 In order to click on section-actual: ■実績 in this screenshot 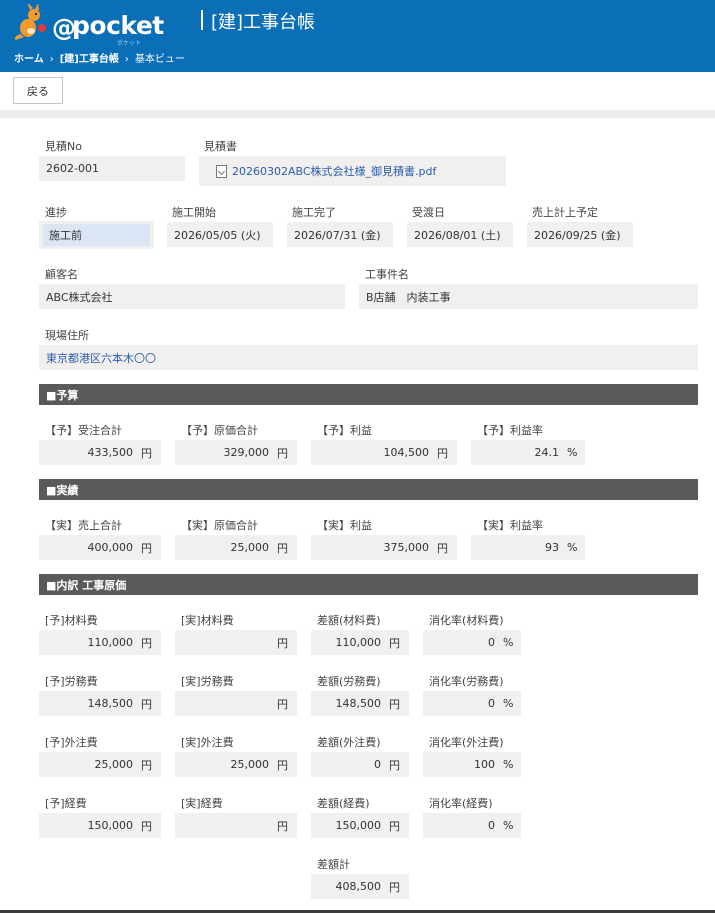, I will do `click(368, 489)`.